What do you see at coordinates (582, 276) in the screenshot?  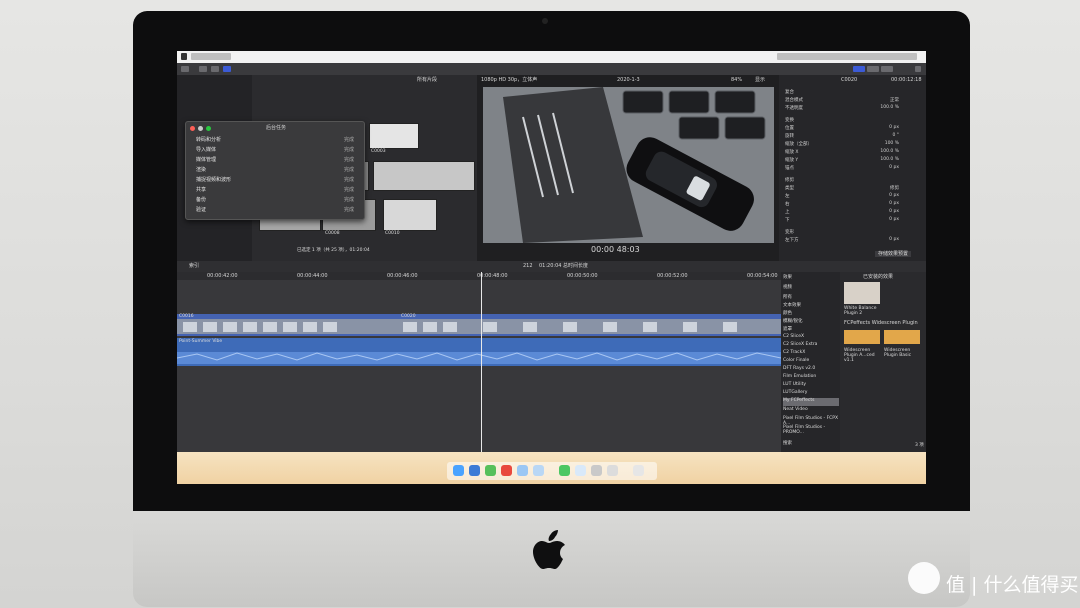 I see `ruler-tick: 00:00:50:00` at bounding box center [582, 276].